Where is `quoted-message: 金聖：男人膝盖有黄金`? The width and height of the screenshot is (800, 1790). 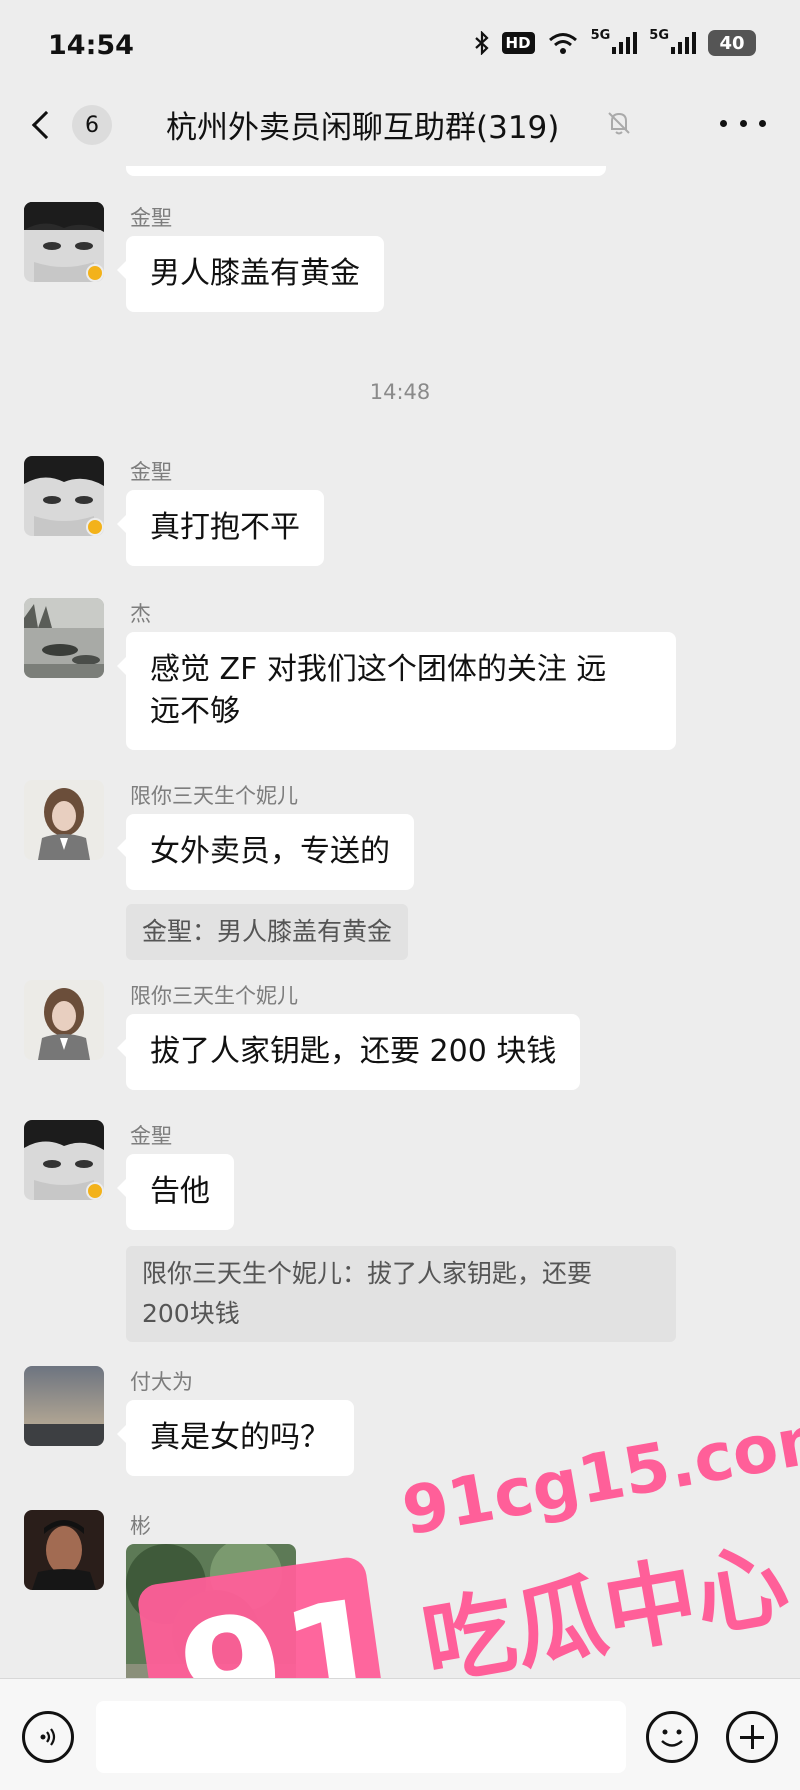
quoted-message: 金聖：男人膝盖有黄金 is located at coordinates (267, 932).